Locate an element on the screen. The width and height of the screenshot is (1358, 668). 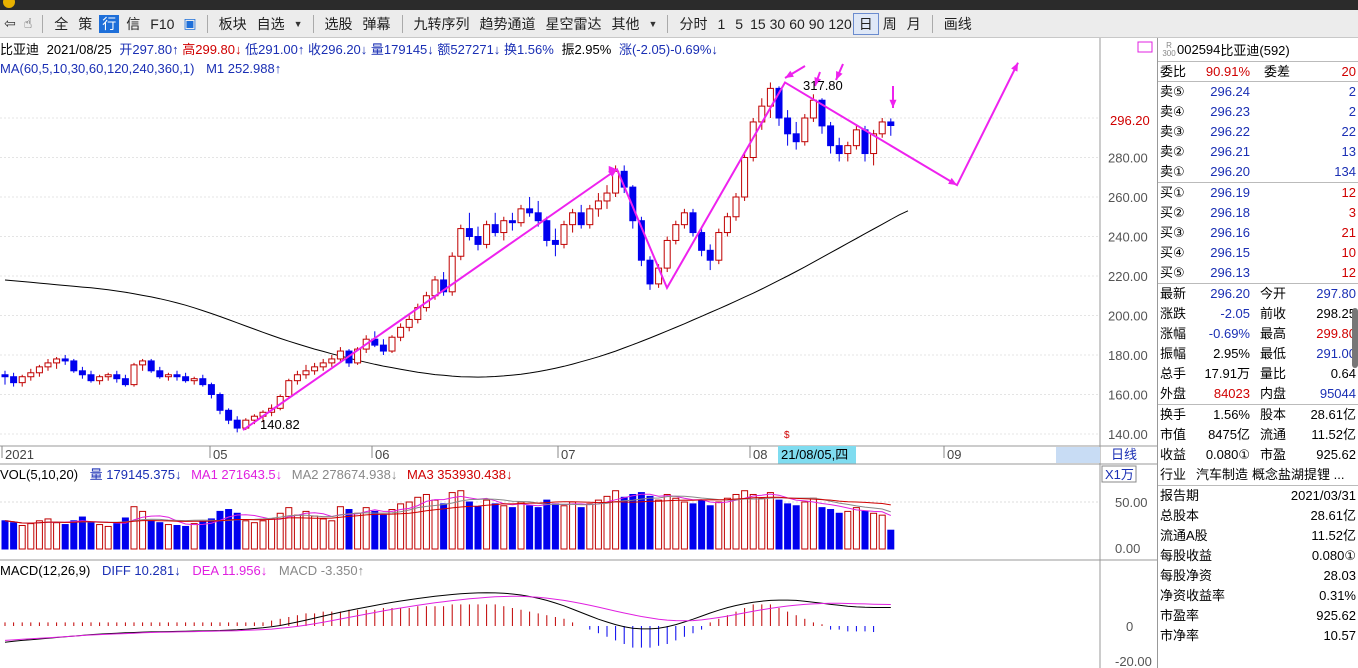
toolbar-nine-turn: 九转序列 is located at coordinates (442, 23).